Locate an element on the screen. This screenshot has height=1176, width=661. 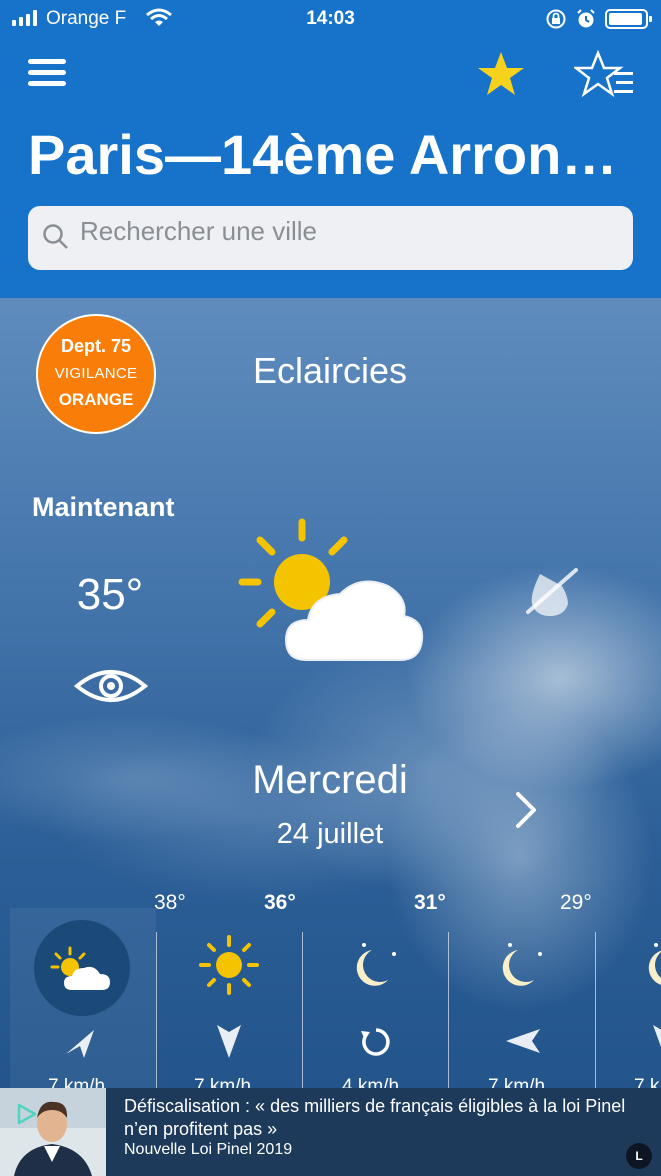
hourly-temp: 36° is located at coordinates (280, 902).